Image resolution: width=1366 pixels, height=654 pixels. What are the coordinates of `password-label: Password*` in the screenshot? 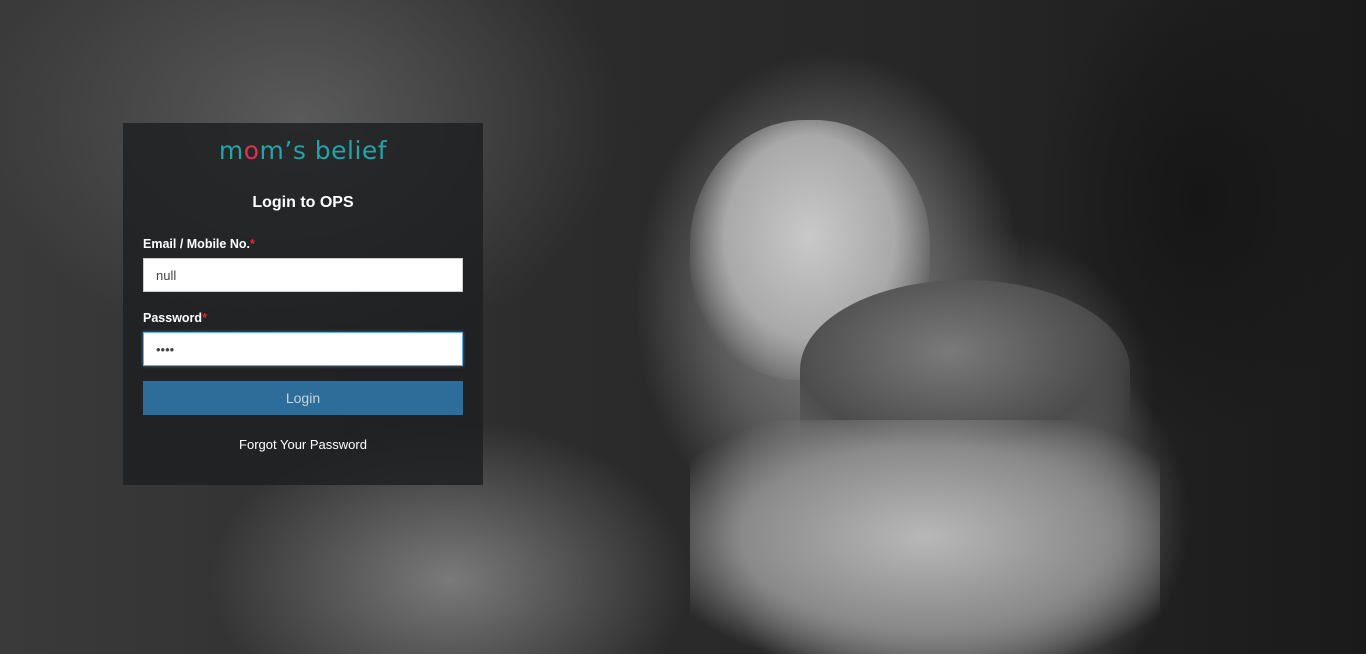 It's located at (175, 318).